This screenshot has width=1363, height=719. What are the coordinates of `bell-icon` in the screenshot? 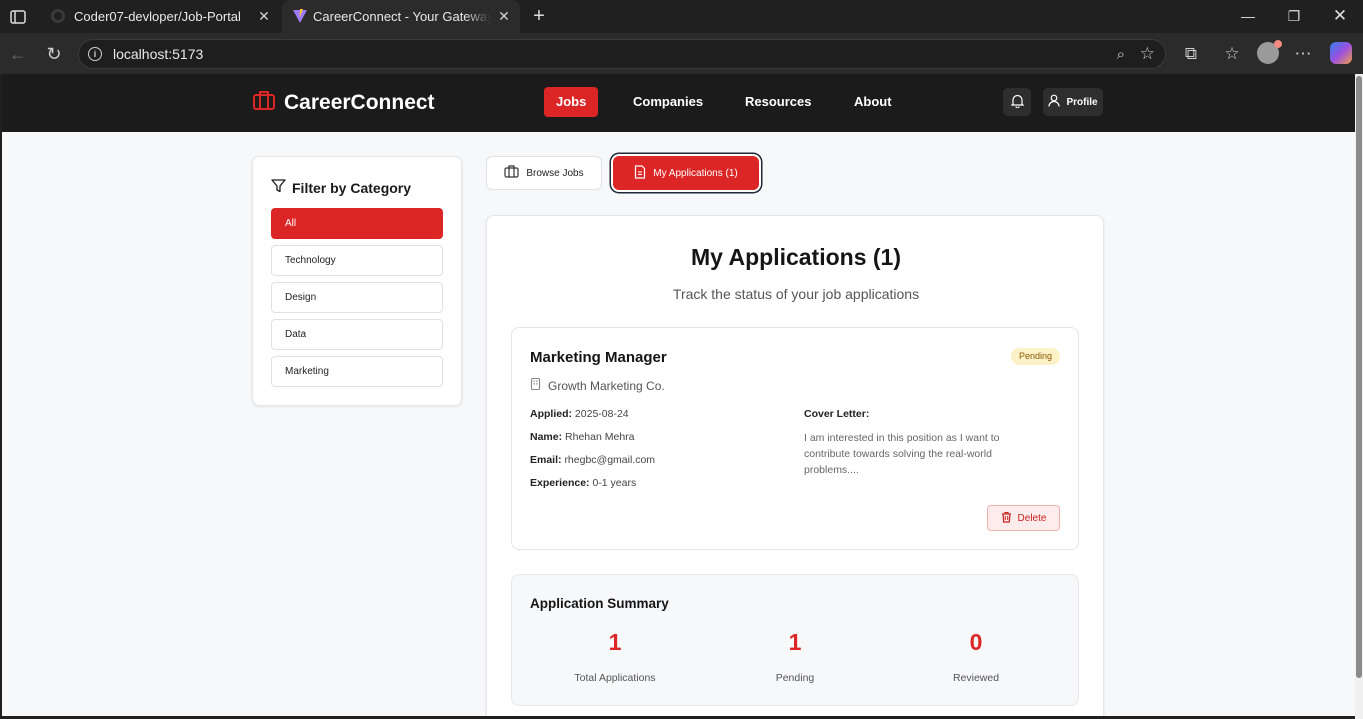 It's located at (1017, 102).